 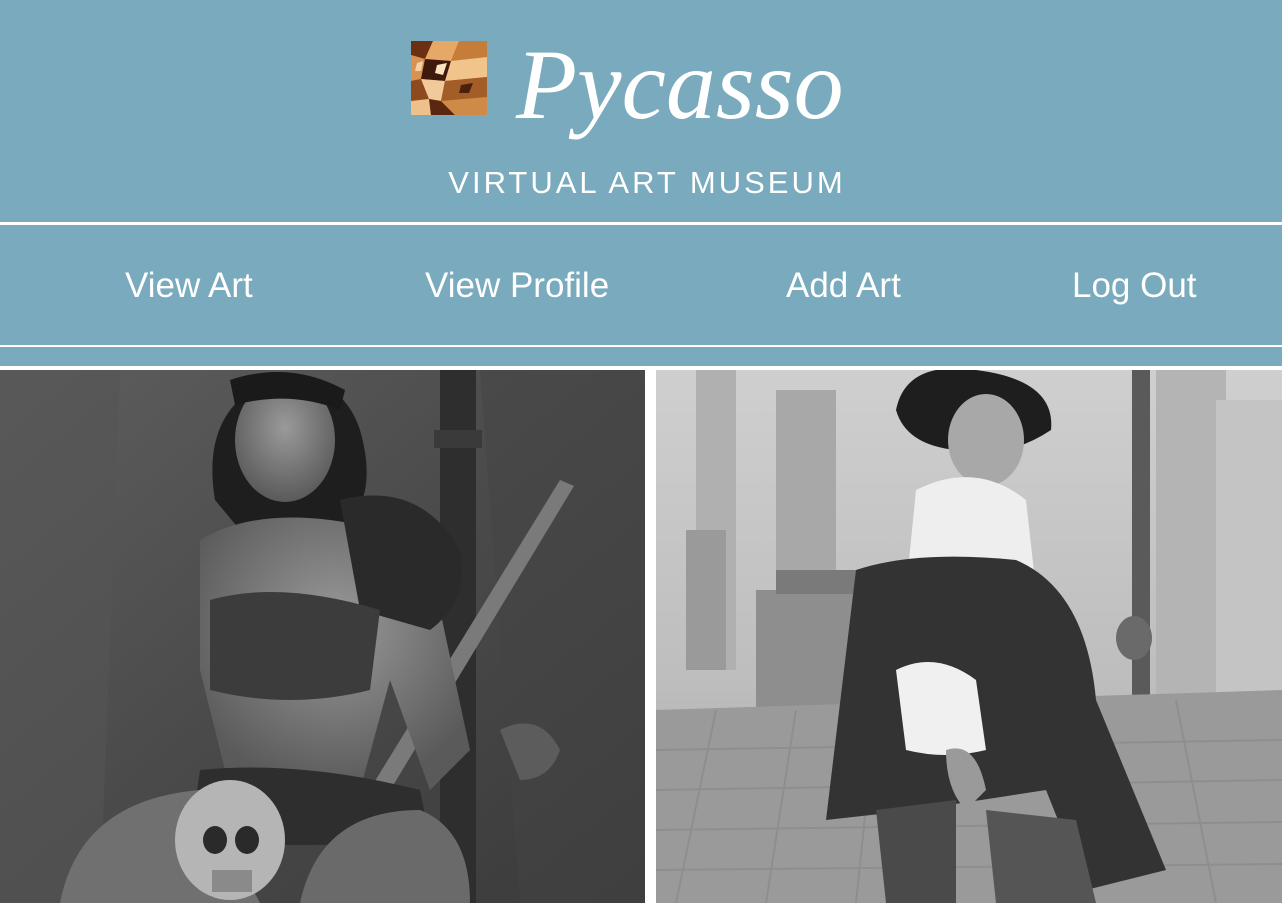 I want to click on main-nav: View Art View Profile Add Art Log Out, so click(x=641, y=285).